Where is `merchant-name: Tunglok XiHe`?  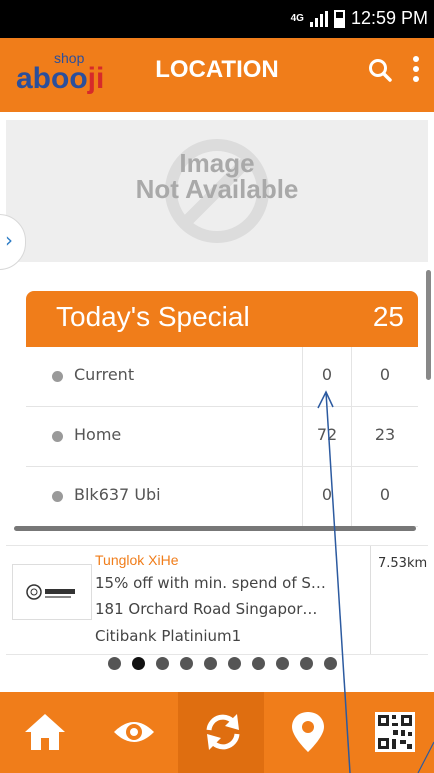 merchant-name: Tunglok XiHe is located at coordinates (137, 560).